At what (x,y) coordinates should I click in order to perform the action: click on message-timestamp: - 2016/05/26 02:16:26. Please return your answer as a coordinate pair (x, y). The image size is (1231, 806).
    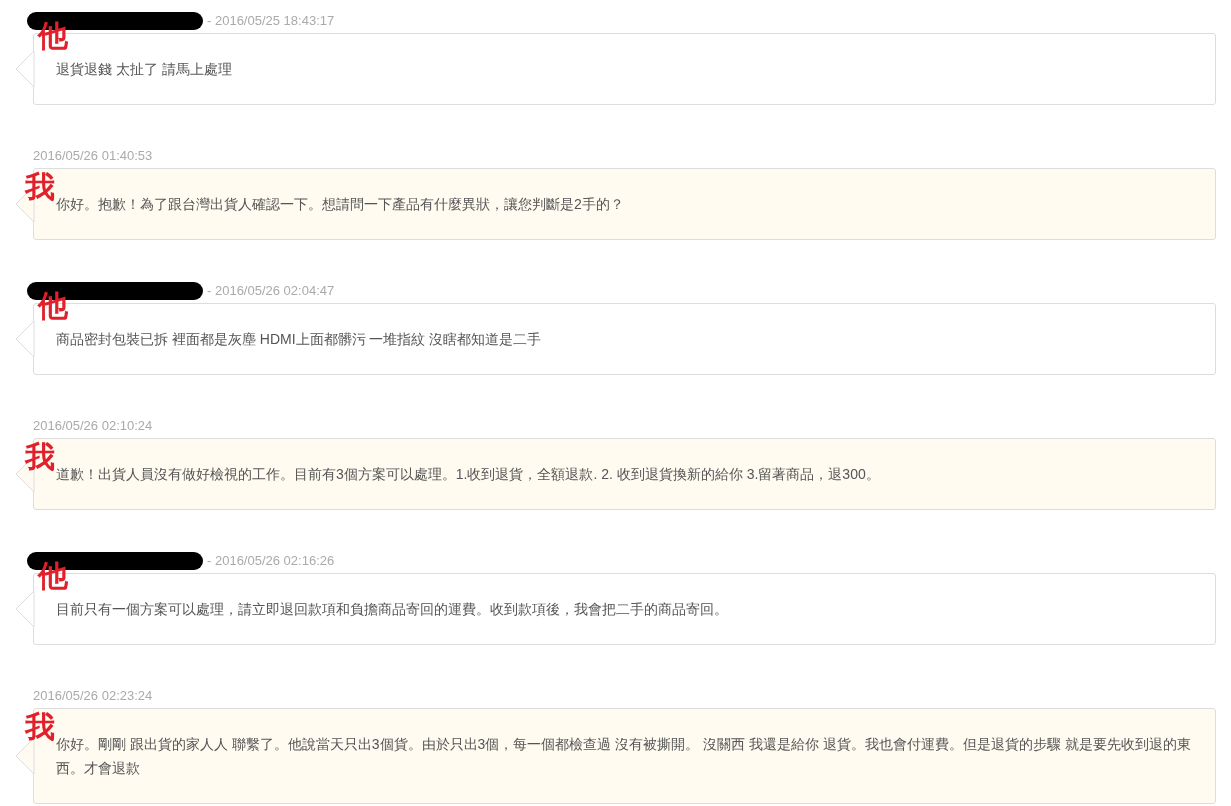
    Looking at the image, I should click on (271, 561).